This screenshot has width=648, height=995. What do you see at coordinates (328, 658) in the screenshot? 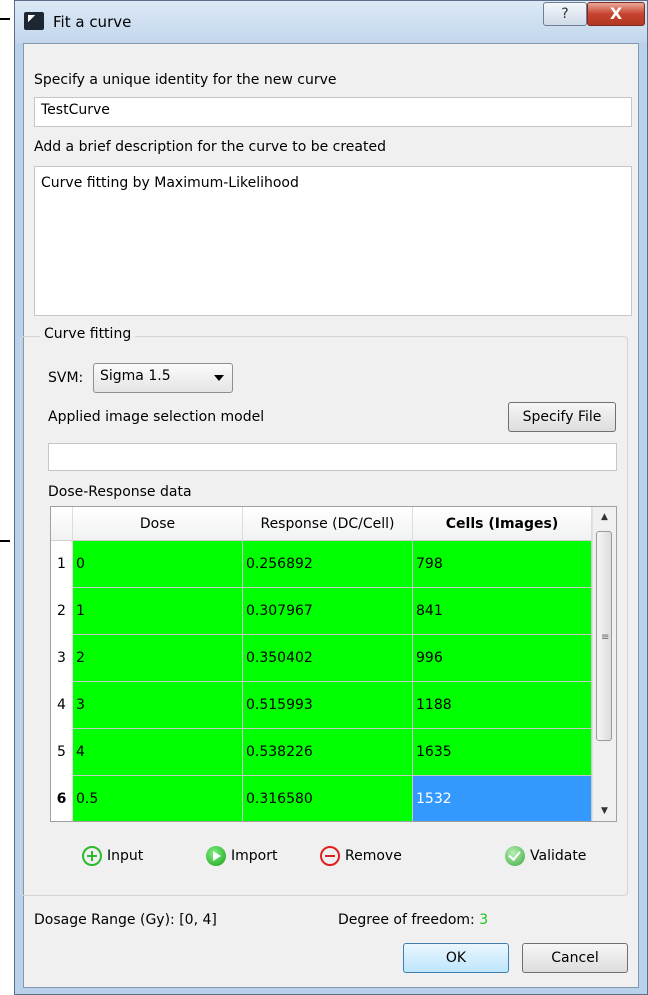
I see `table-cell-response: 0.350402` at bounding box center [328, 658].